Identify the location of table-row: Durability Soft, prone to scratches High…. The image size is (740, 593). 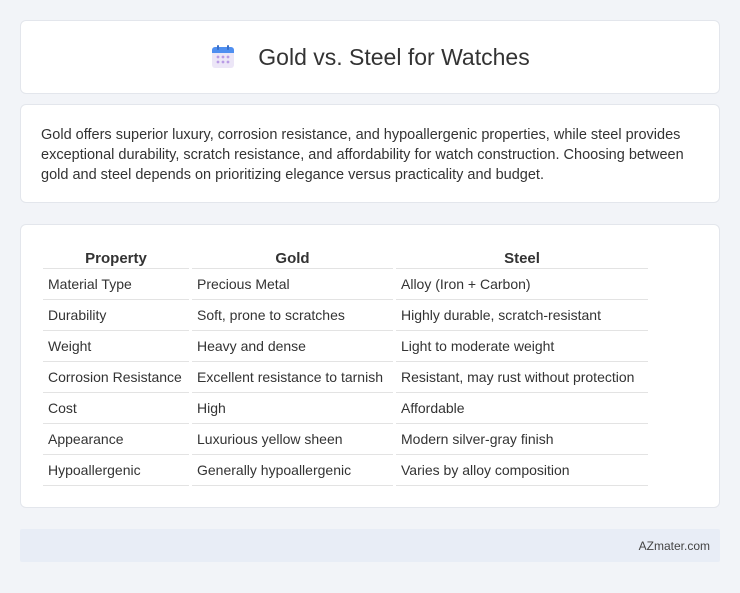
(345, 315).